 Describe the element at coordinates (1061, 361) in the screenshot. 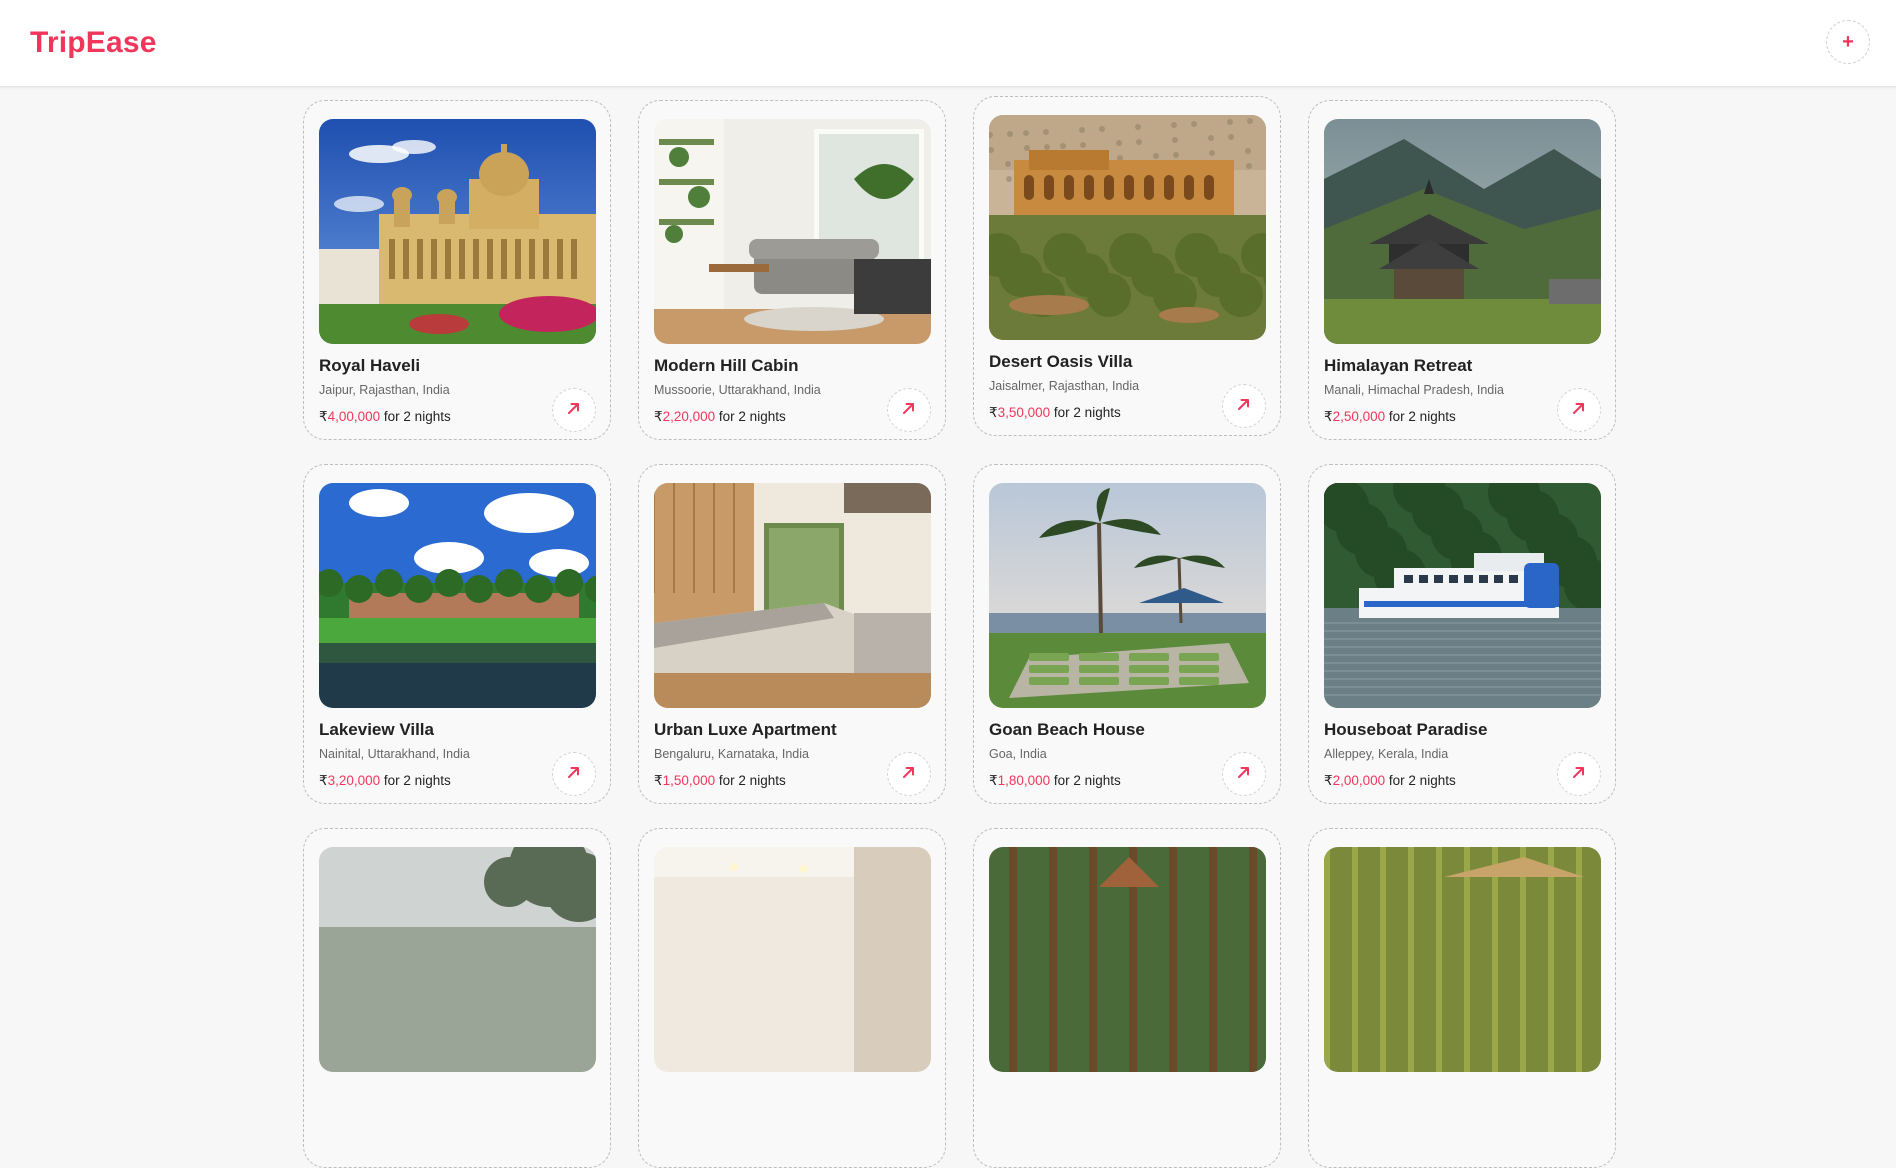

I see `listing-title: Desert Oasis Villa` at that location.